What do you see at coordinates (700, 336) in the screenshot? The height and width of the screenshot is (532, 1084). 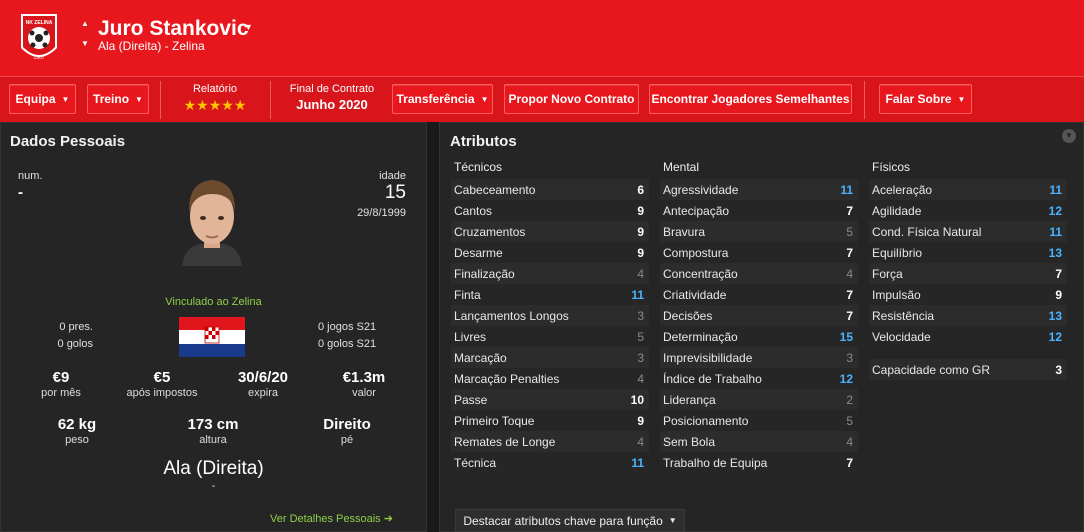 I see `attribute-name: Determinação` at bounding box center [700, 336].